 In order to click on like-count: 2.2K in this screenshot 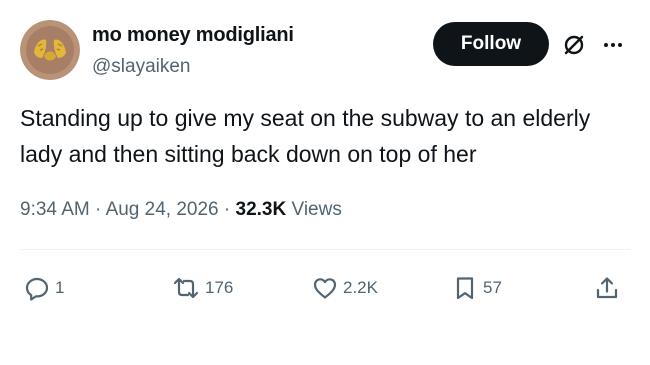, I will do `click(360, 287)`.